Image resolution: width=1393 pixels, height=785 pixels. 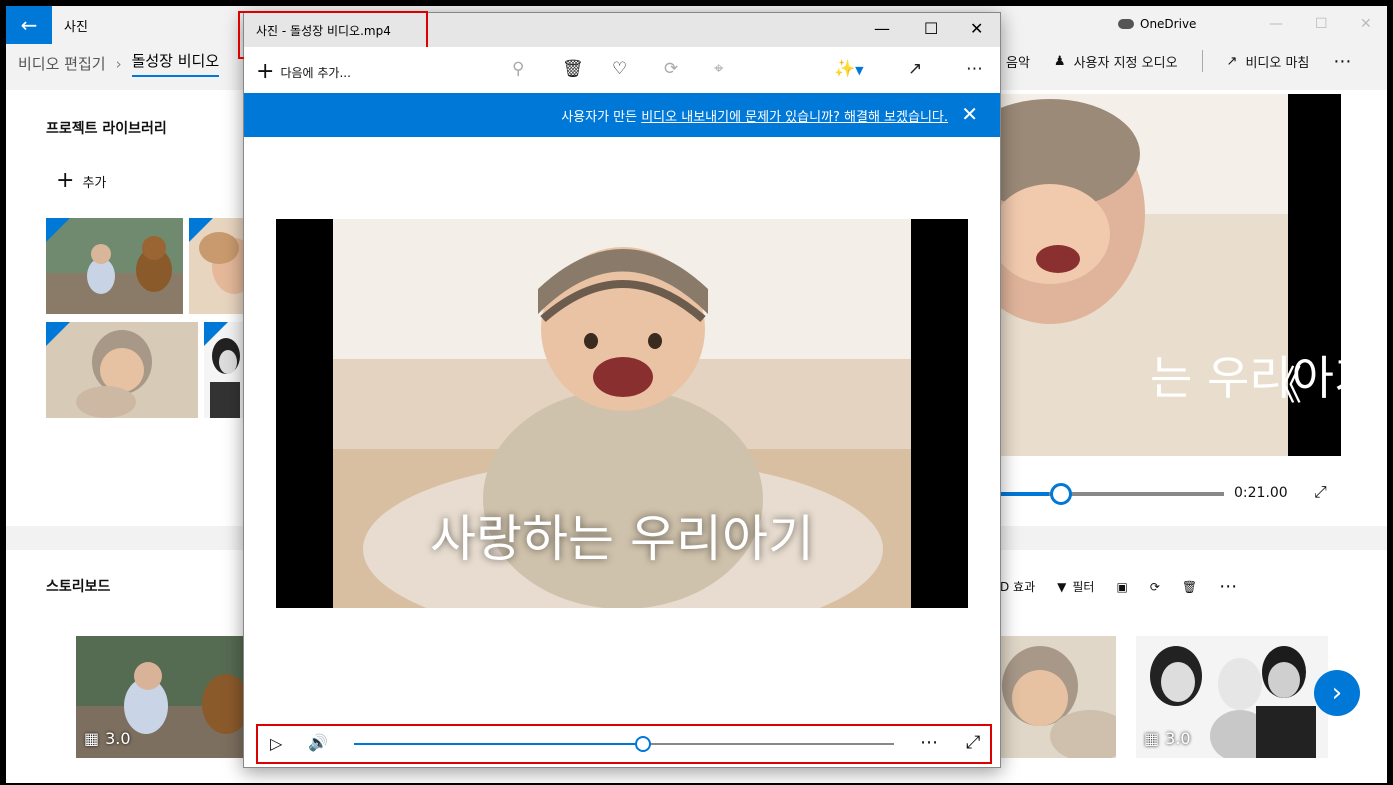 I want to click on fullscreen-icon: ⤢, so click(x=973, y=742).